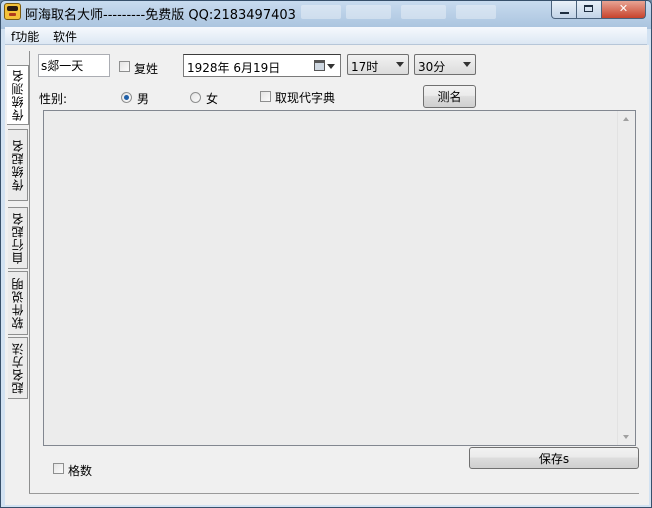 The height and width of the screenshot is (508, 652). What do you see at coordinates (334, 493) in the screenshot?
I see `divider` at bounding box center [334, 493].